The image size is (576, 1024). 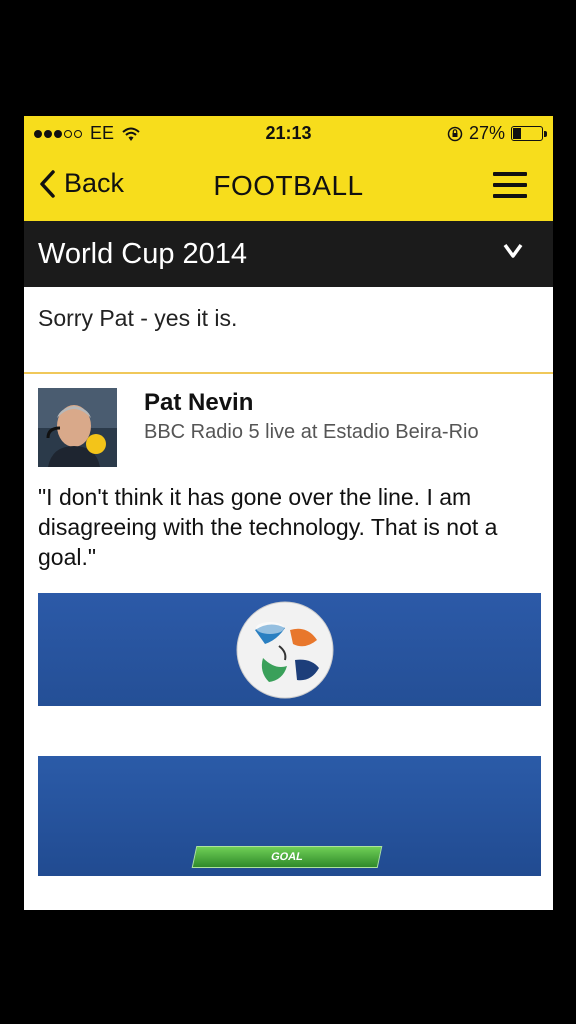 I want to click on section-title: World Cup 2014, so click(x=143, y=254).